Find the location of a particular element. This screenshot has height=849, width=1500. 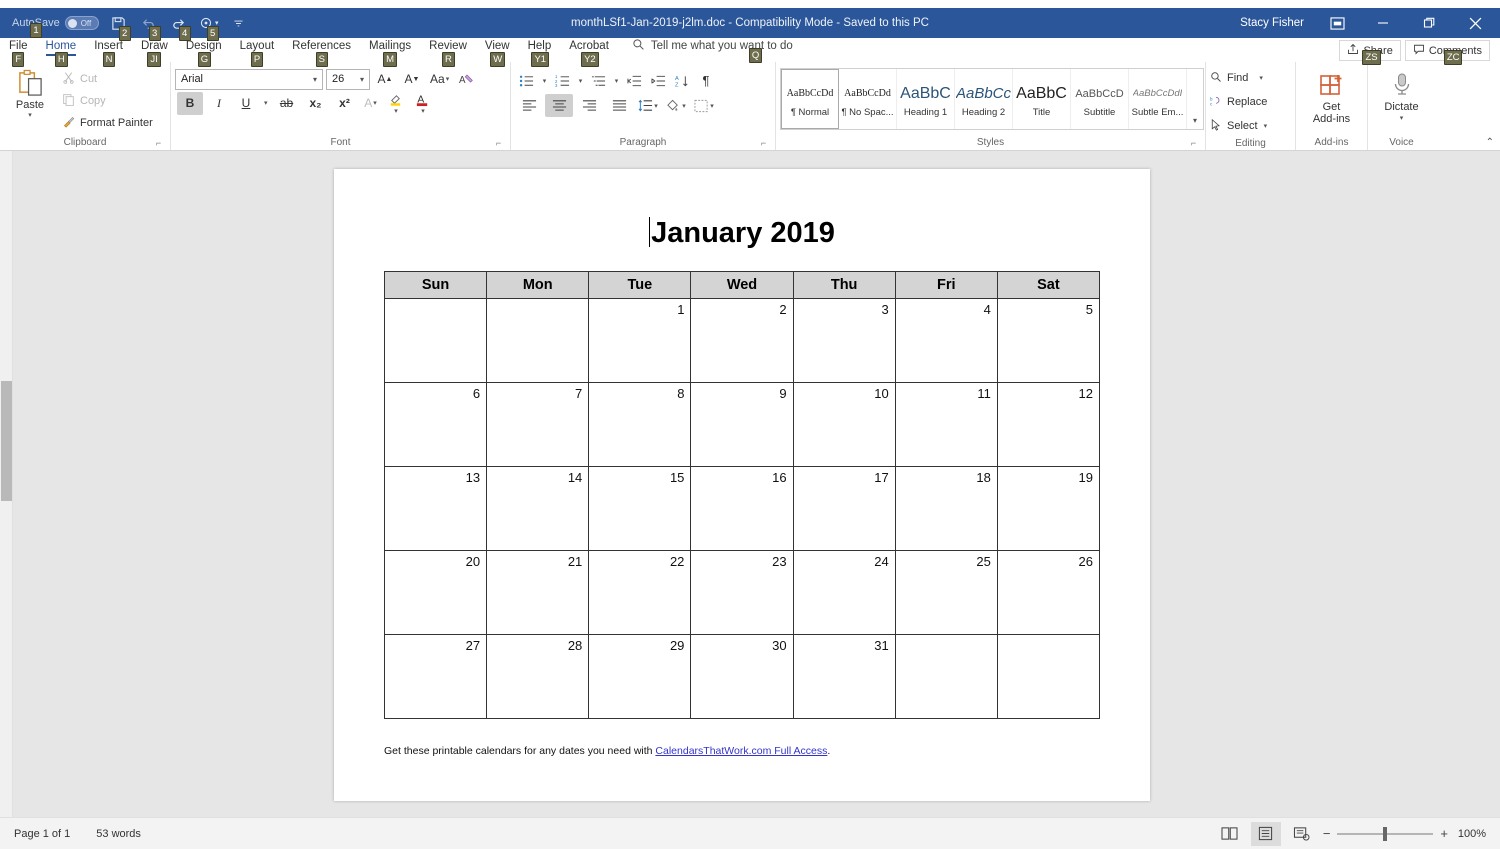

select-button: Select ▾ is located at coordinates (1238, 126).